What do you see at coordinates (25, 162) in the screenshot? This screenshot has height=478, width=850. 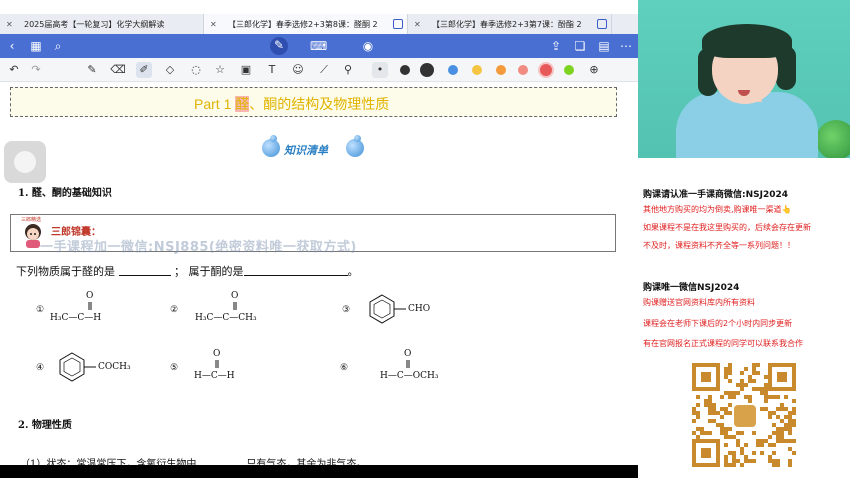 I see `floating-assist-button` at bounding box center [25, 162].